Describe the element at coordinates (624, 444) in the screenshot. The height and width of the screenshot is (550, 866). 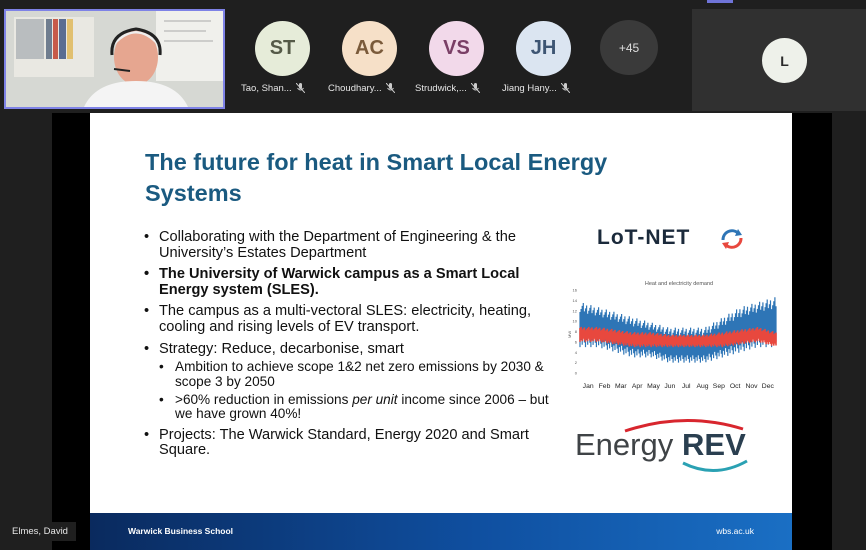
I see `energyrev-logo-energy: Energy` at that location.